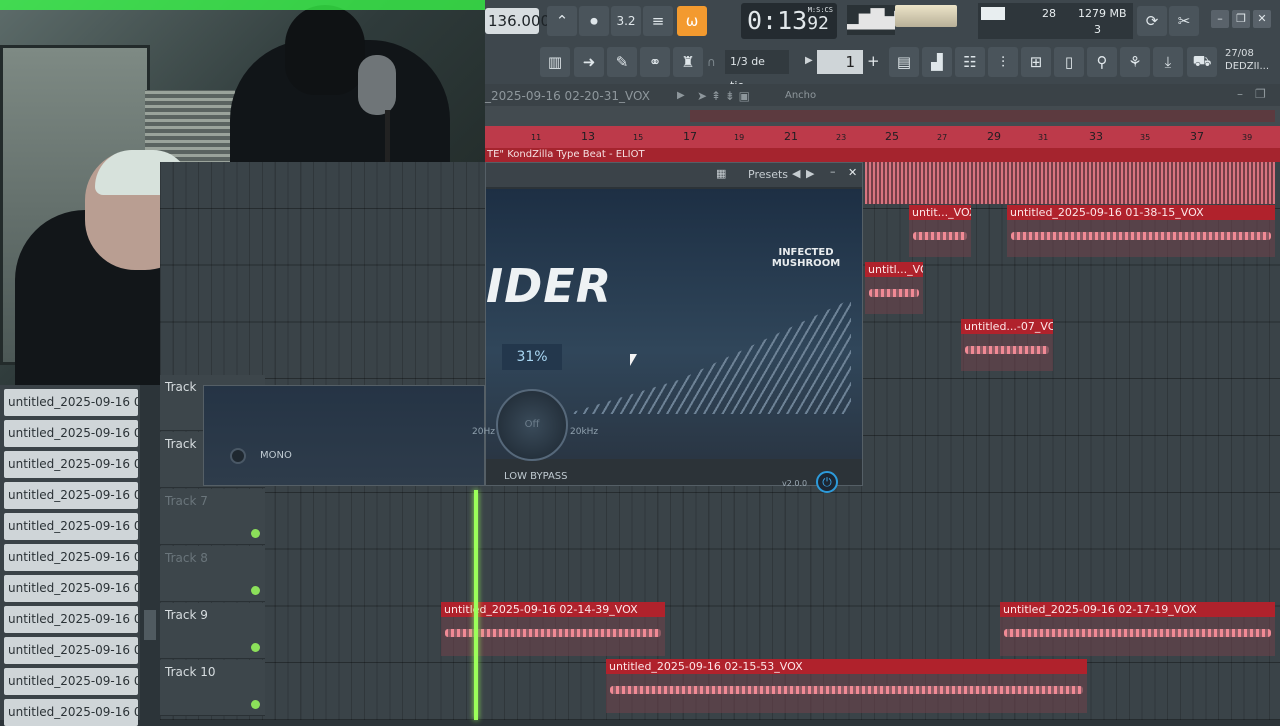  Describe the element at coordinates (846, 686) in the screenshot. I see `audio-clip: untitled_2025-09-16 02-15-53_VOX` at that location.